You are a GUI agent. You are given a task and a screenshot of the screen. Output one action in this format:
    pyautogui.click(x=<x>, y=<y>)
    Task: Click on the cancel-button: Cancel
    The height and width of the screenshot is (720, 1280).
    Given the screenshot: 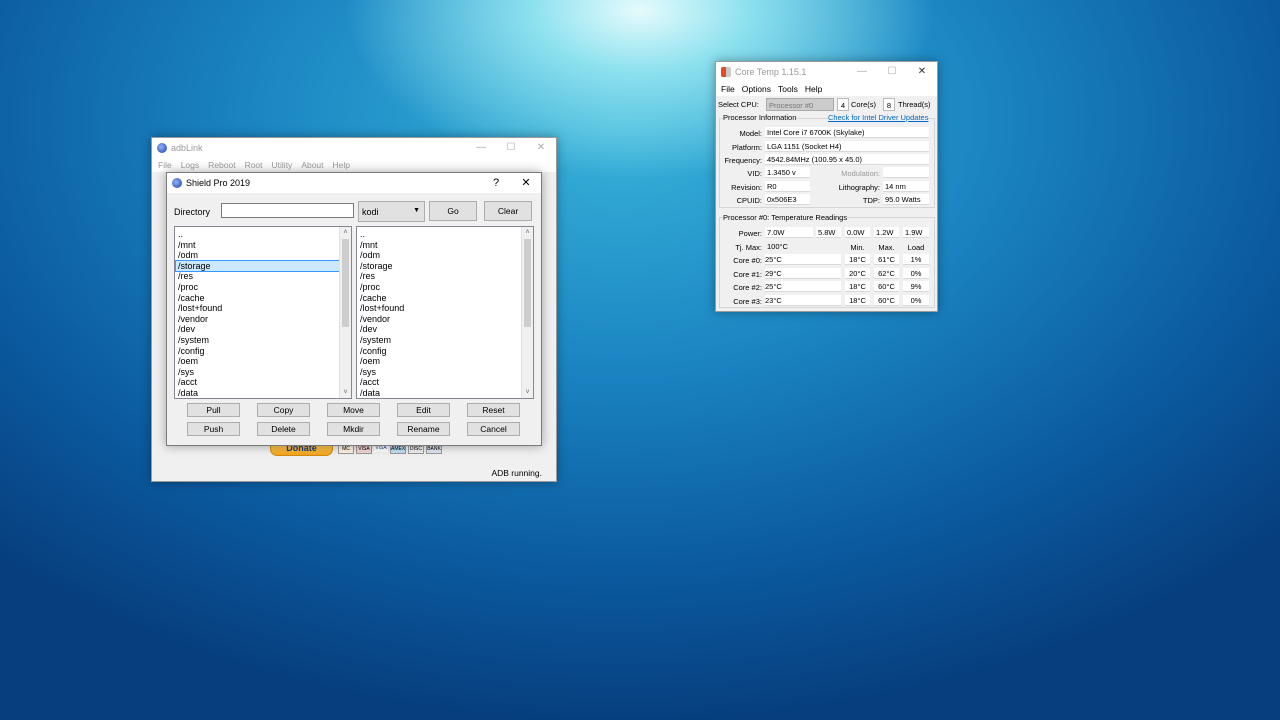 What is the action you would take?
    pyautogui.click(x=493, y=429)
    